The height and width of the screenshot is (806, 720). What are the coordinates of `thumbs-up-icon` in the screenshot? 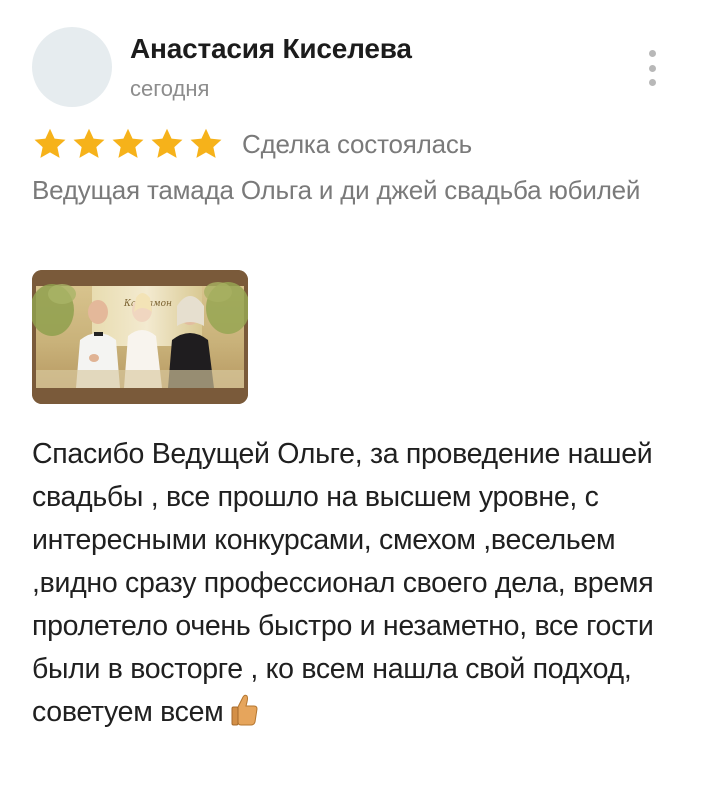 It's located at (244, 710).